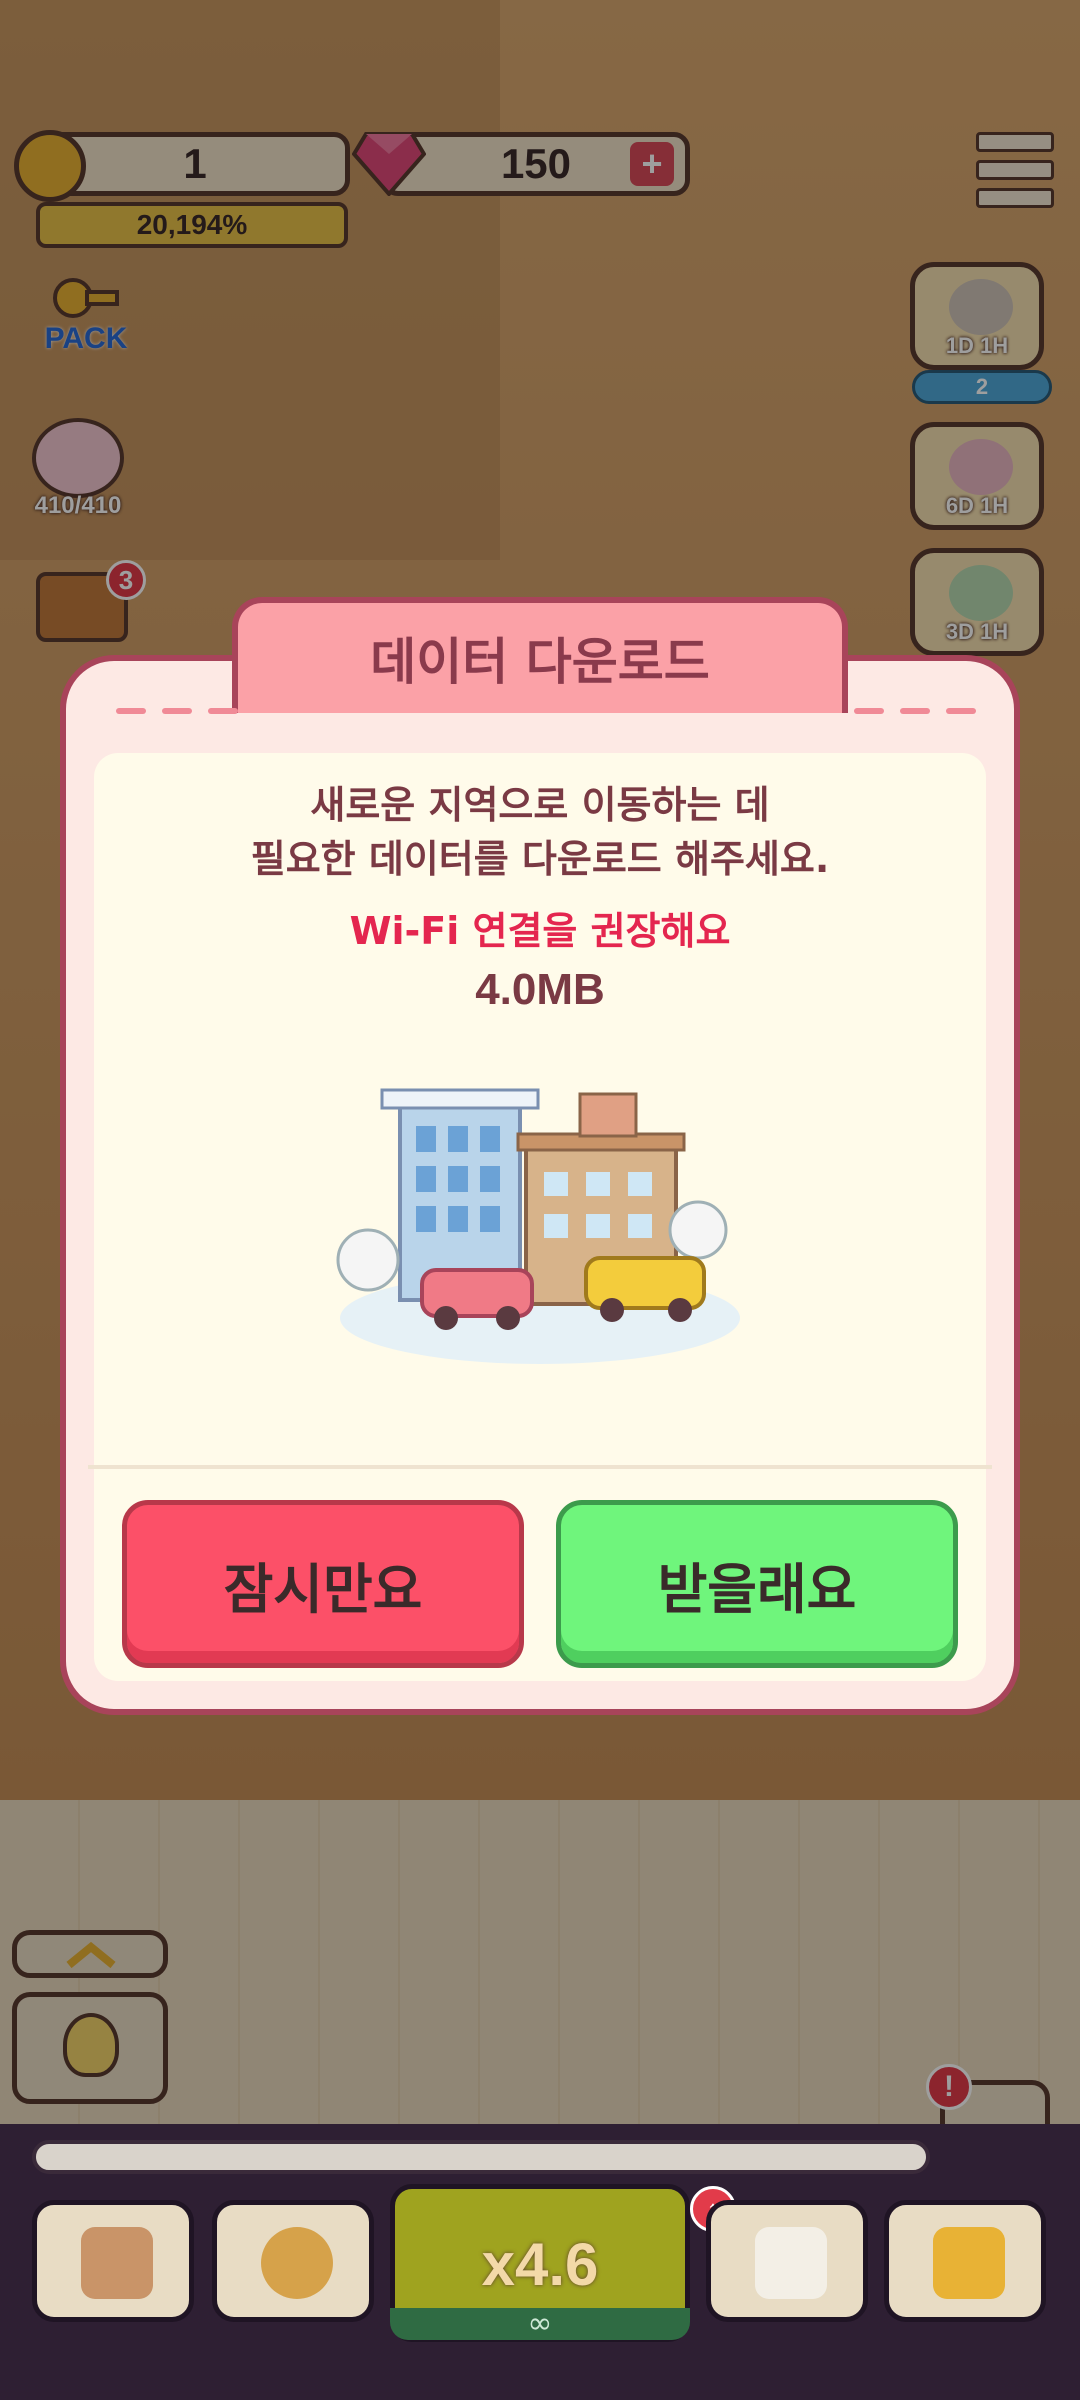 Image resolution: width=1080 pixels, height=2400 pixels. What do you see at coordinates (481, 2157) in the screenshot?
I see `progress-bar` at bounding box center [481, 2157].